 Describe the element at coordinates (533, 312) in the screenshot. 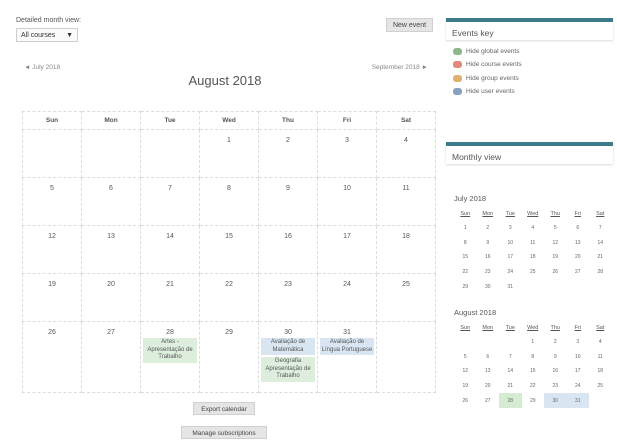

I see `mini-month-title: August 2018` at that location.